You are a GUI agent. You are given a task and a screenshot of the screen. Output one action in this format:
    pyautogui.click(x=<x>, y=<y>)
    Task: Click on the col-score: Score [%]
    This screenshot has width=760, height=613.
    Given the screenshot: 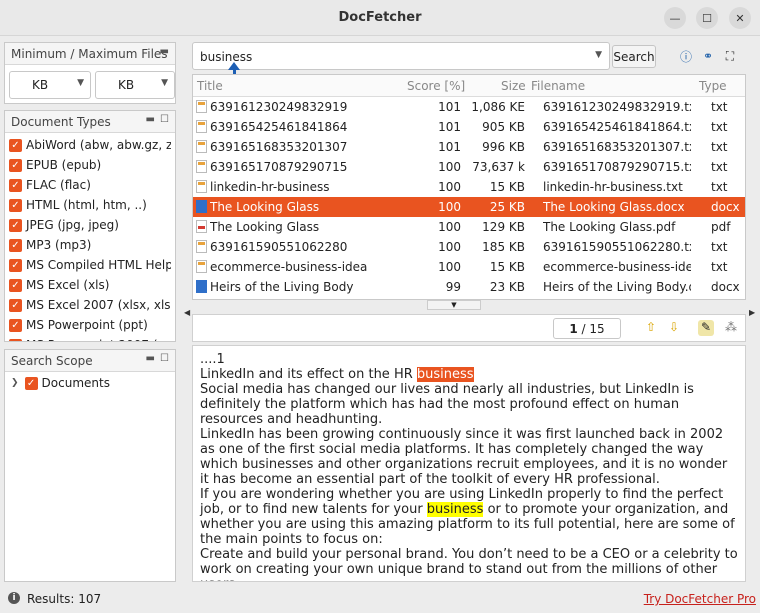 What is the action you would take?
    pyautogui.click(x=436, y=86)
    